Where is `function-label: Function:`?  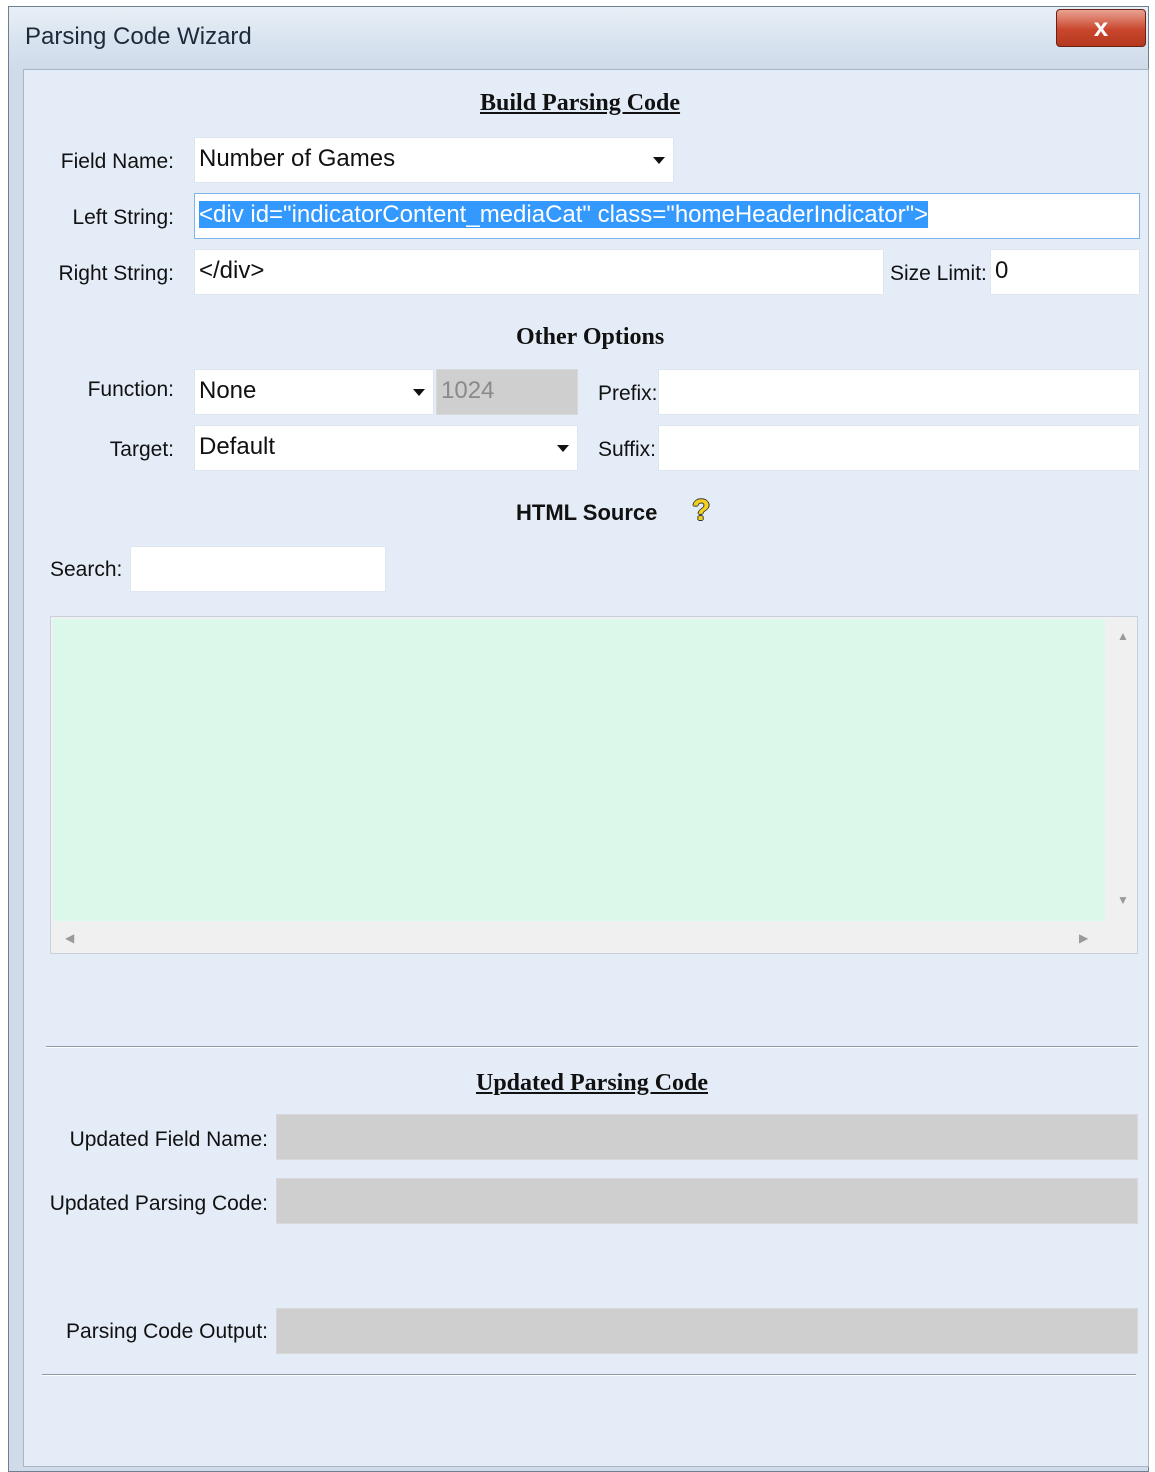
function-label: Function: is located at coordinates (130, 389).